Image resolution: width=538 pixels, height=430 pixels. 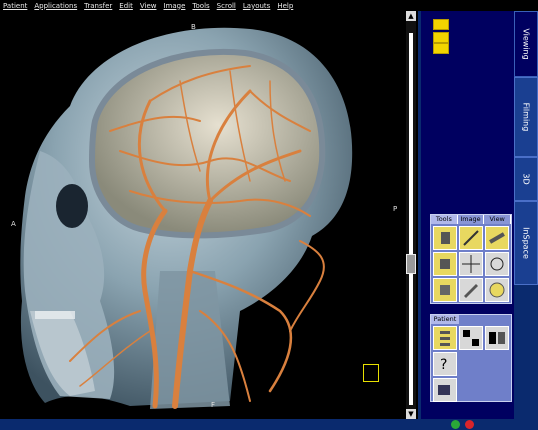 I want to click on orientation-left-label: A, so click(x=13, y=224).